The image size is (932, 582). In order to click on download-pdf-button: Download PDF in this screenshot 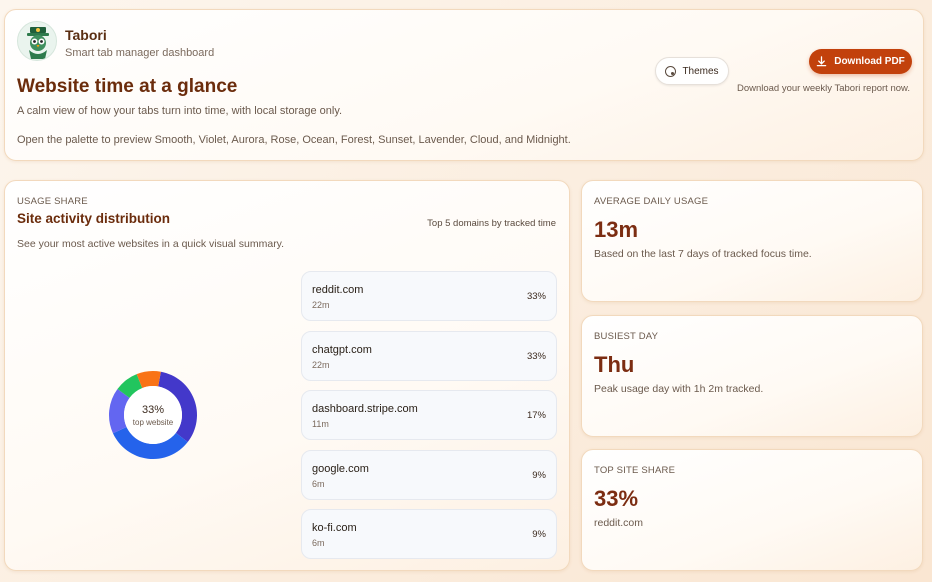, I will do `click(860, 61)`.